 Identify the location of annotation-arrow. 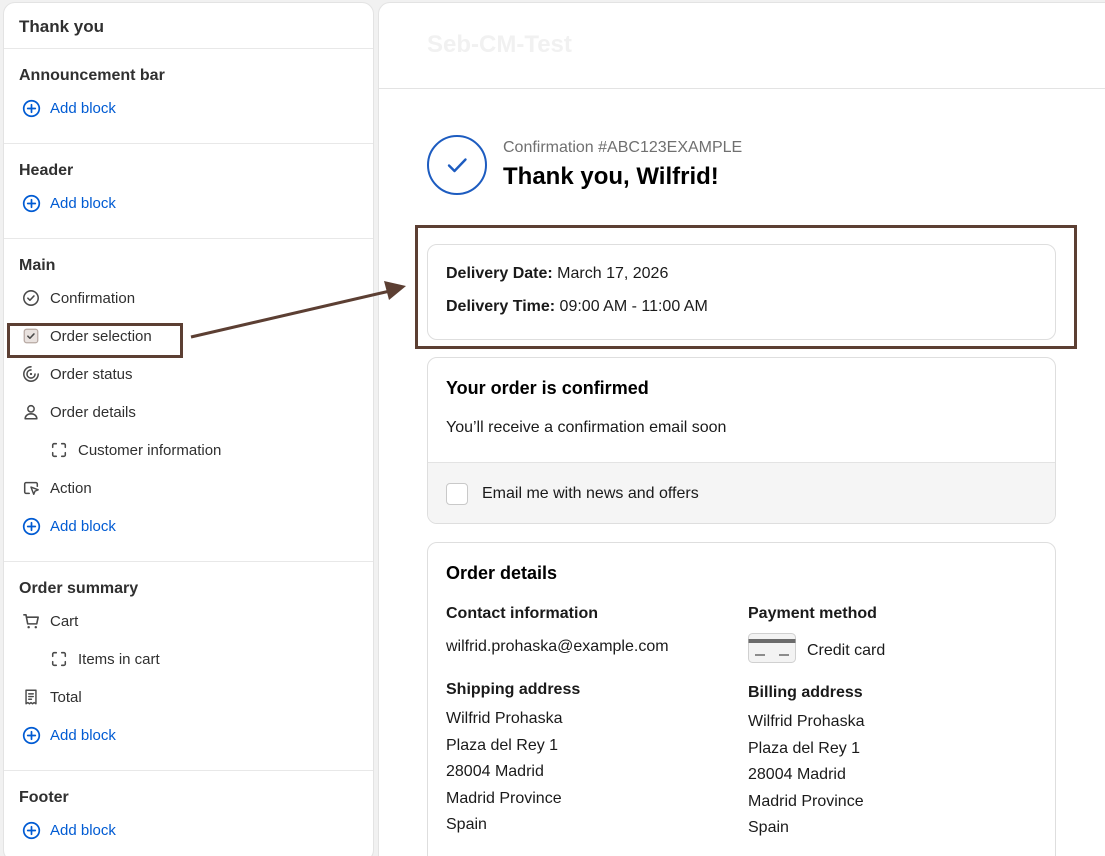
(298, 310).